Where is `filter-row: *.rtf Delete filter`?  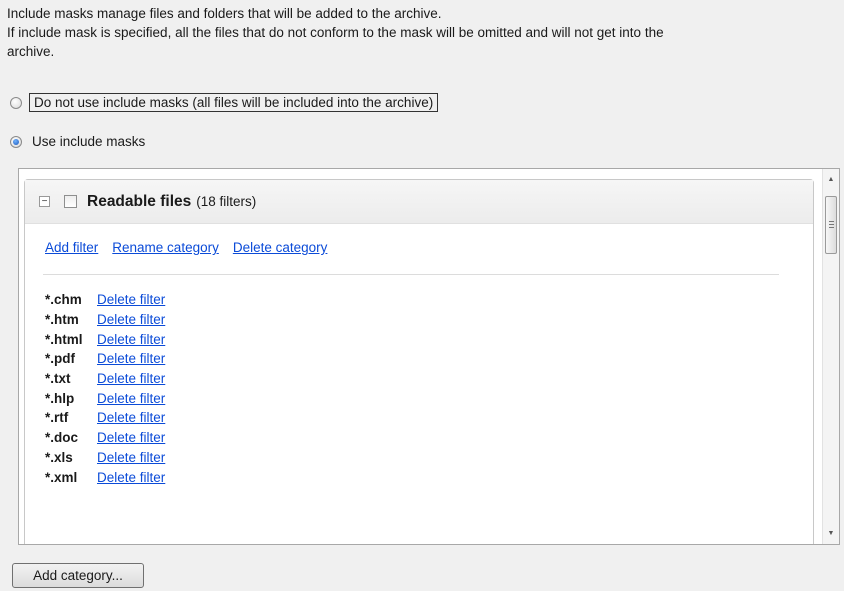 filter-row: *.rtf Delete filter is located at coordinates (105, 418).